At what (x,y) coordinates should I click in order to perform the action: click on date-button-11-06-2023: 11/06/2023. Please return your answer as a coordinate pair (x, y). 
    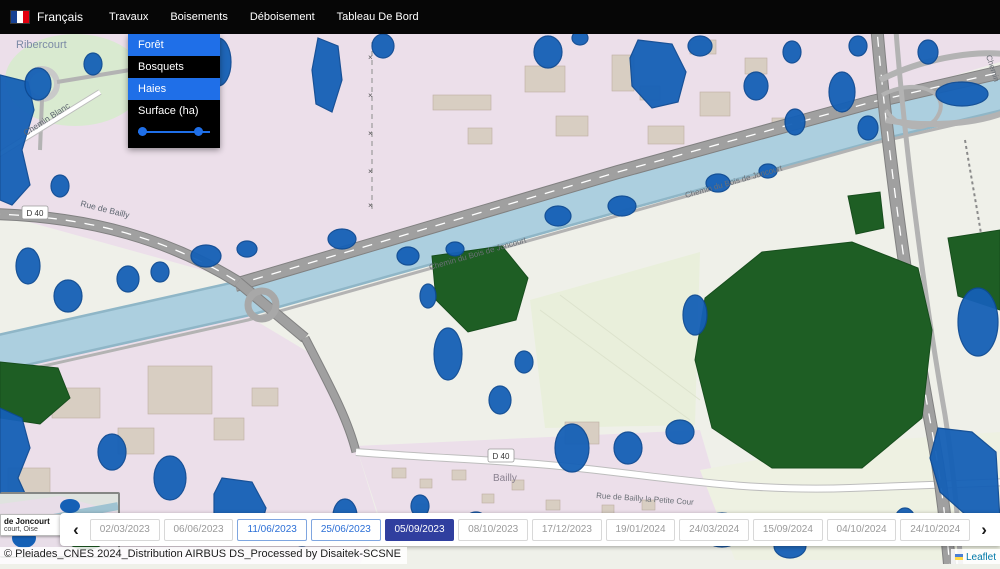
    Looking at the image, I should click on (272, 529).